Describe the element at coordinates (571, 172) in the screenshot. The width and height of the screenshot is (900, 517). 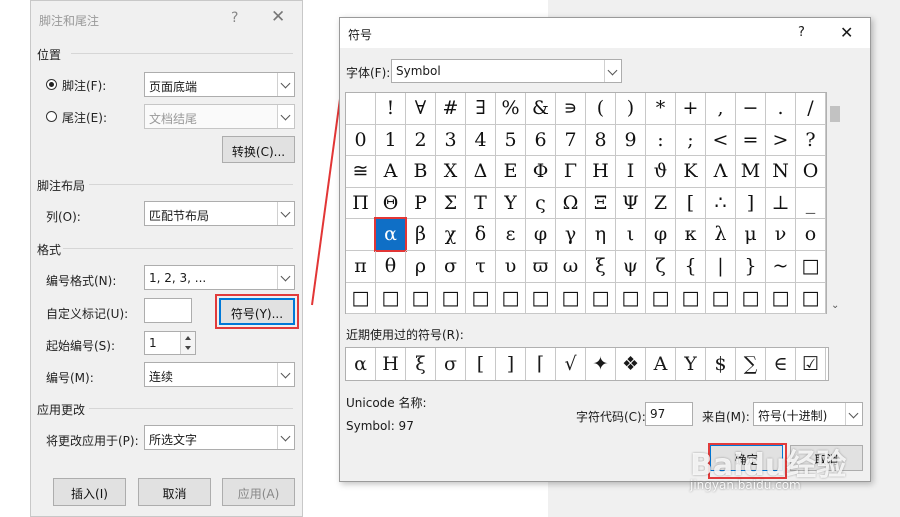
I see `symbol-cell: Γ` at that location.